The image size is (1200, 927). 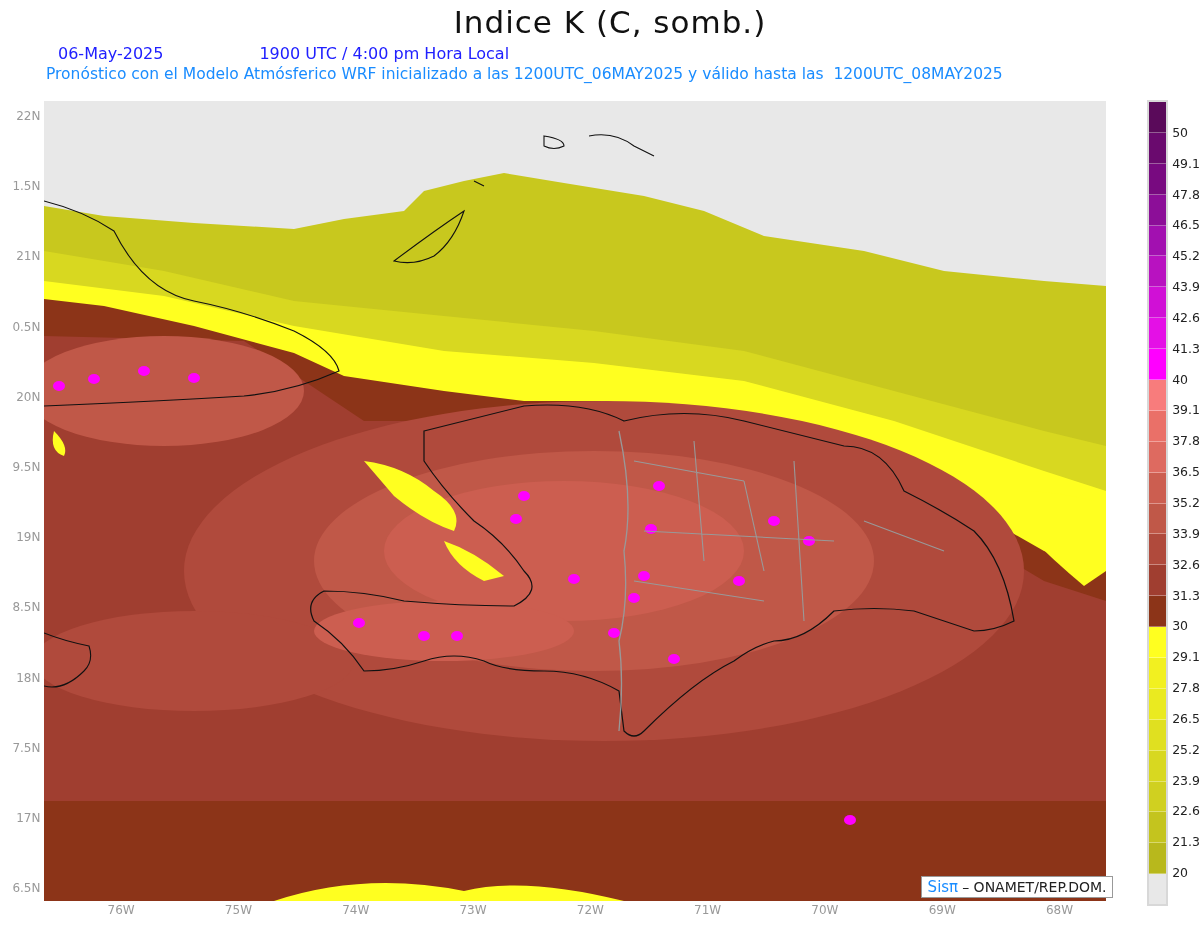 I want to click on latitude-label: 18N, so click(x=28, y=678).